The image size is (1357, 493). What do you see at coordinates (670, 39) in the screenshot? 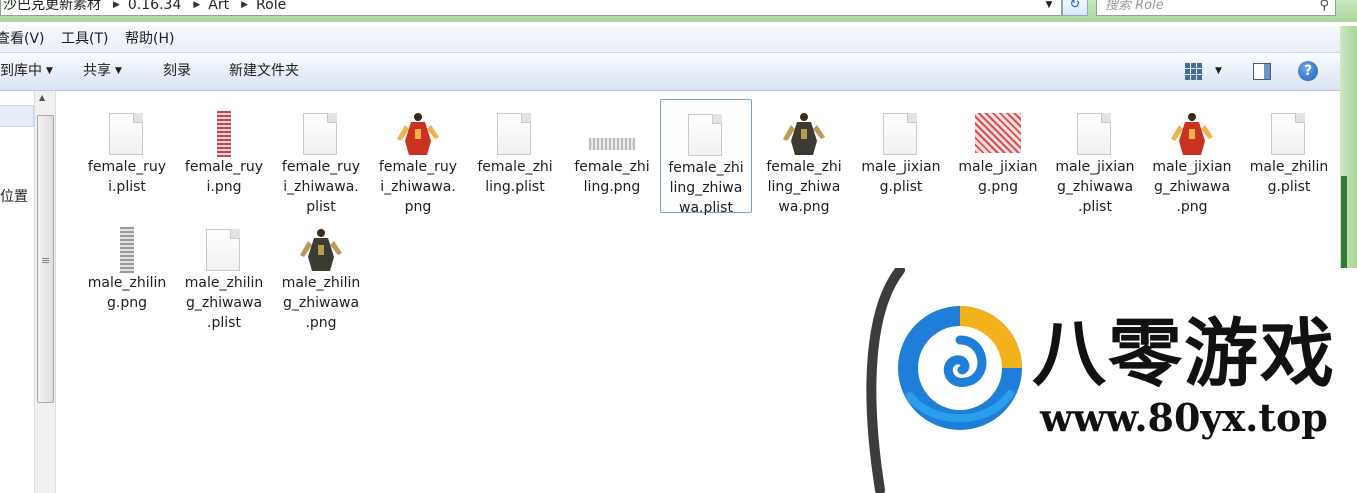
I see `menu-bar: 查看(V) 工具(T) 帮助(H)` at bounding box center [670, 39].